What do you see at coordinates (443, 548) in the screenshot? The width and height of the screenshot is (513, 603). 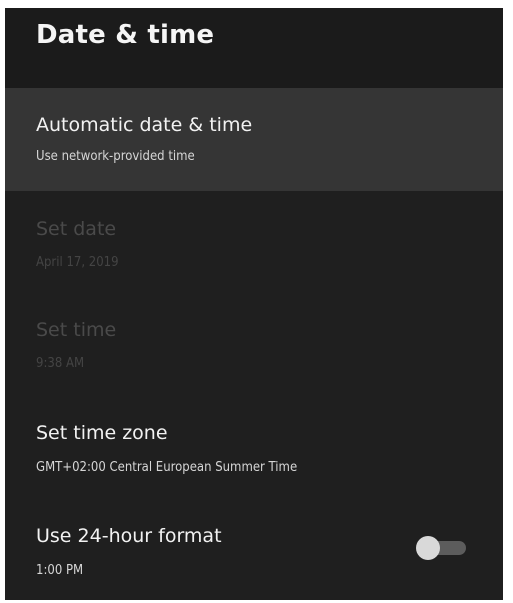 I see `switch-off-icon` at bounding box center [443, 548].